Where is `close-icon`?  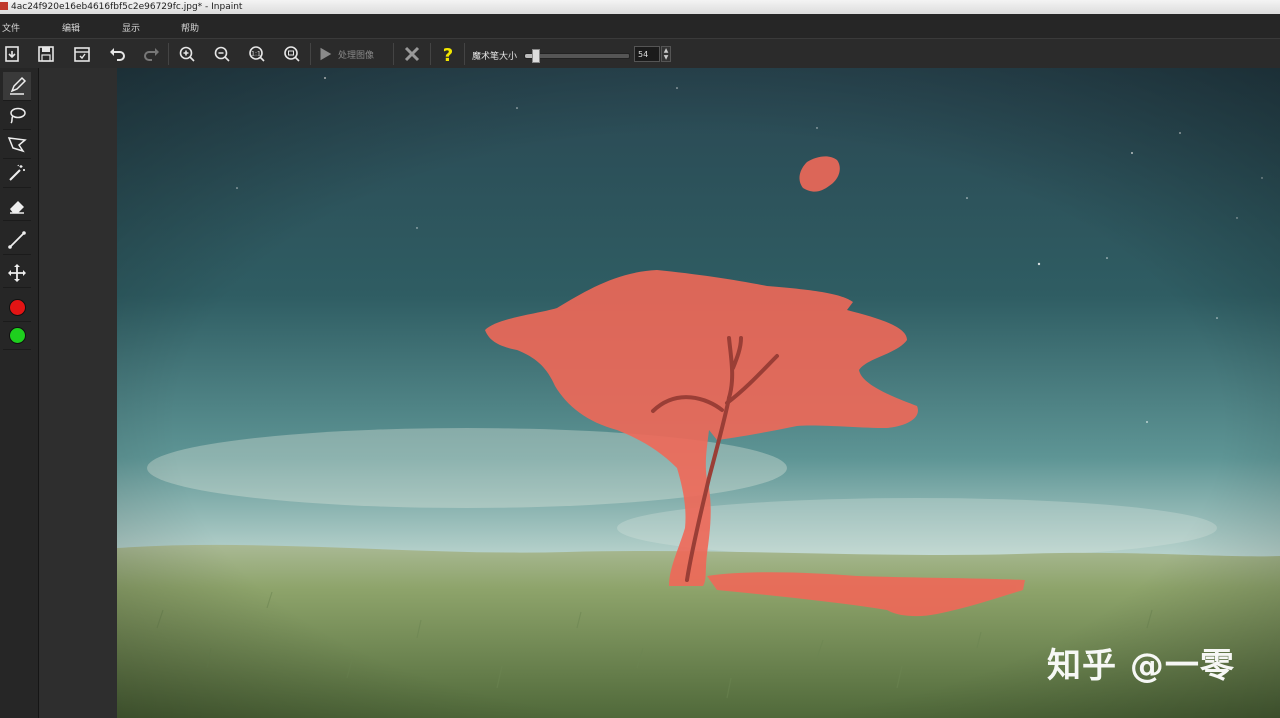 close-icon is located at coordinates (412, 54).